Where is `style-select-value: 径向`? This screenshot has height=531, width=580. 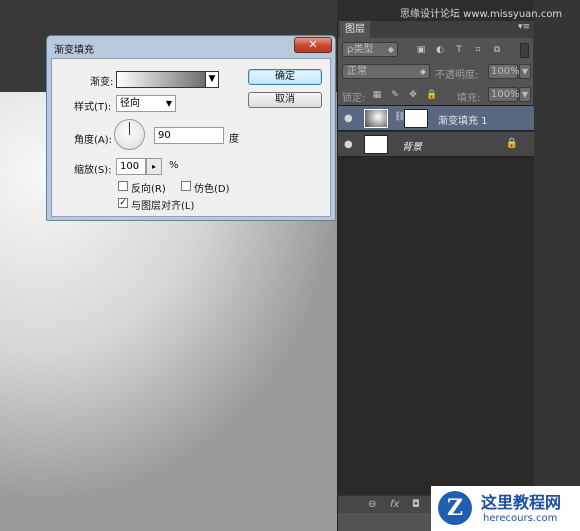 style-select-value: 径向 is located at coordinates (130, 103).